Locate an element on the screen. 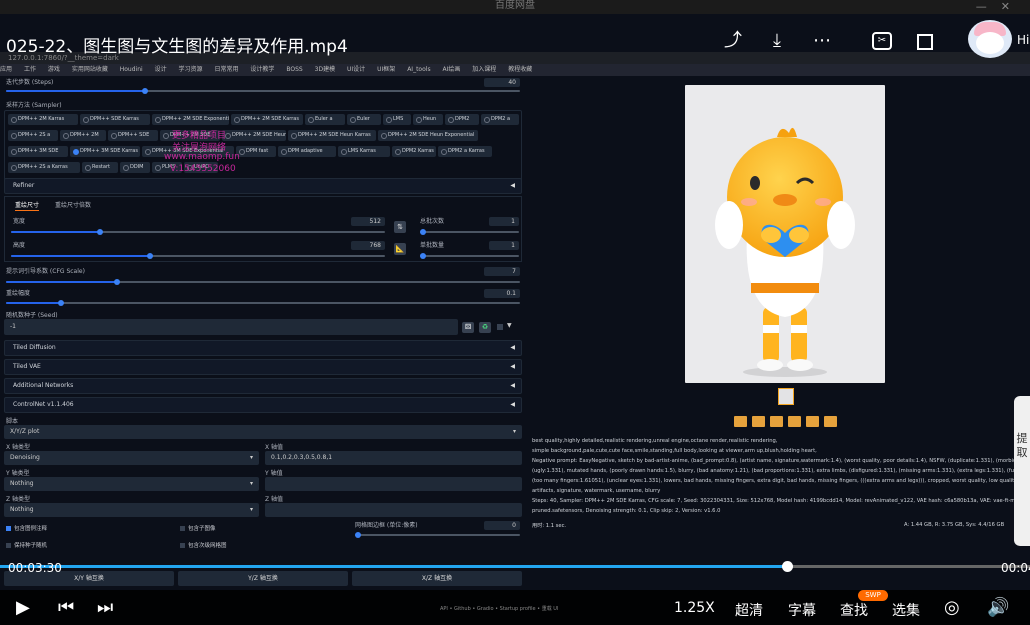 The image size is (1030, 625). volume-icon: 🔊 is located at coordinates (998, 607).